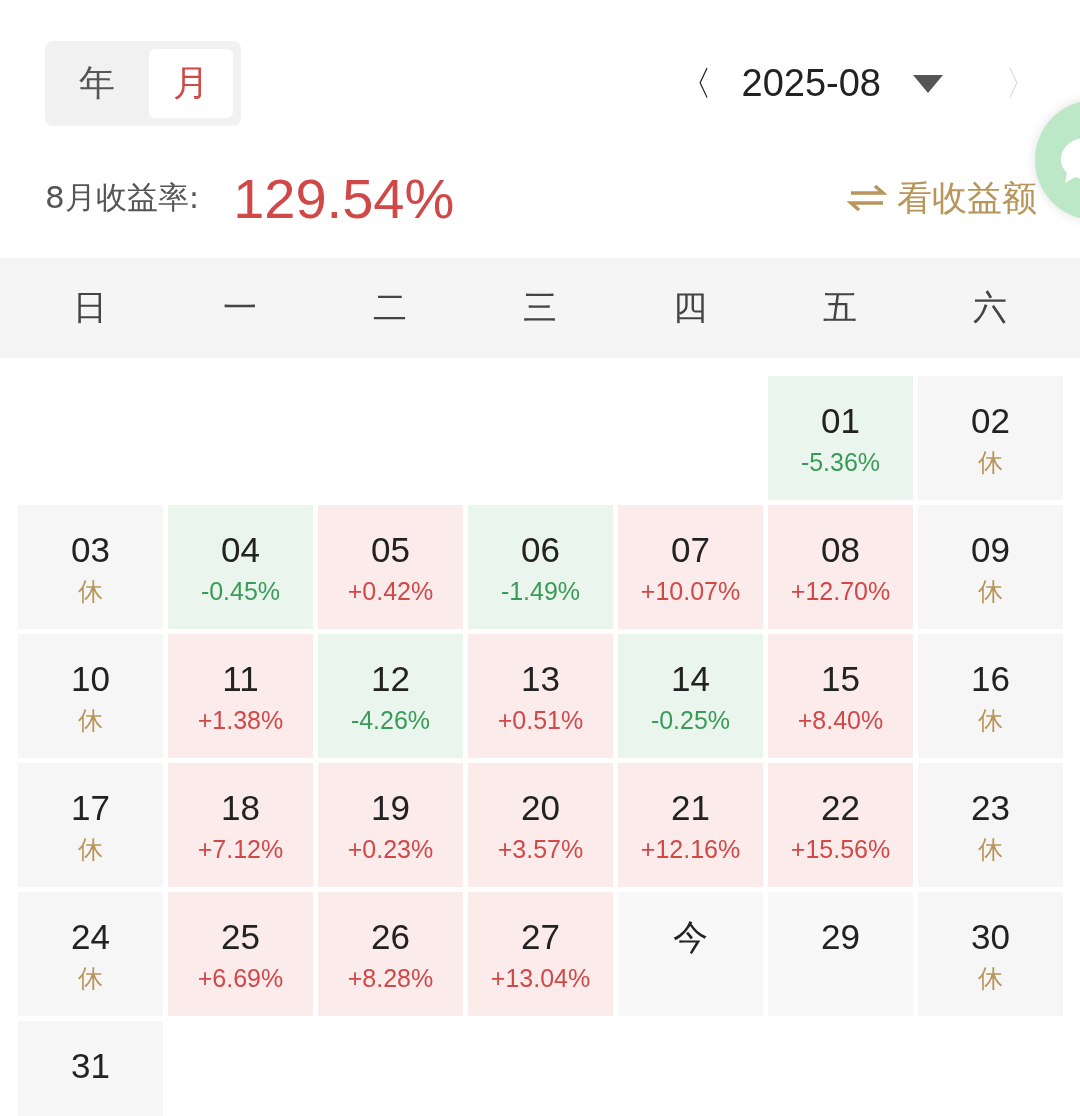 This screenshot has width=1080, height=1116. What do you see at coordinates (540, 954) in the screenshot?
I see `day-cell: 27 +13.04%` at bounding box center [540, 954].